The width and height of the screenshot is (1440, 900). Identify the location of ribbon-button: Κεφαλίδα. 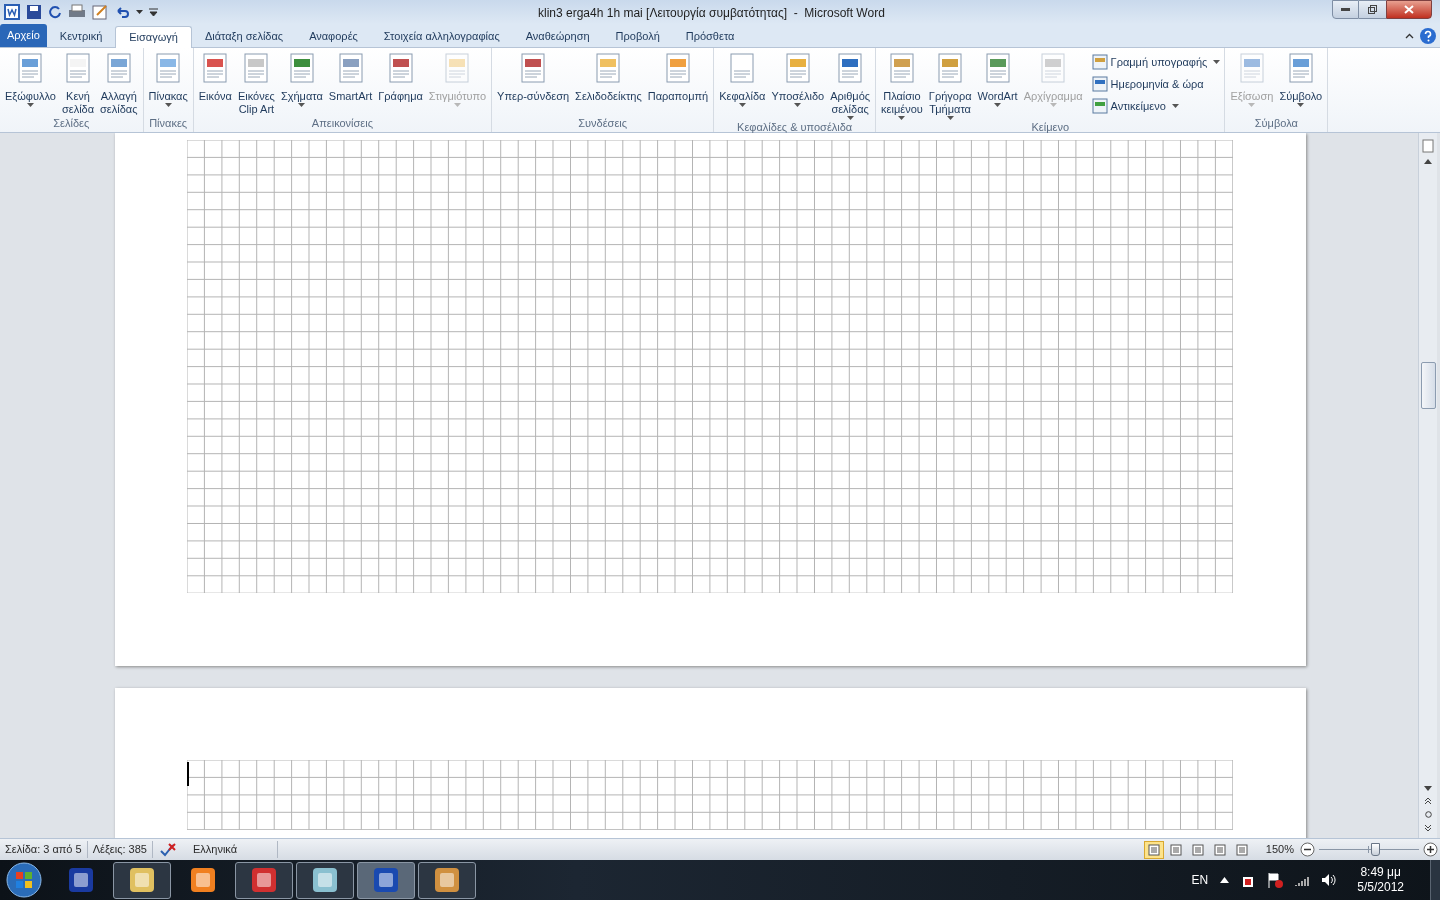
(742, 79).